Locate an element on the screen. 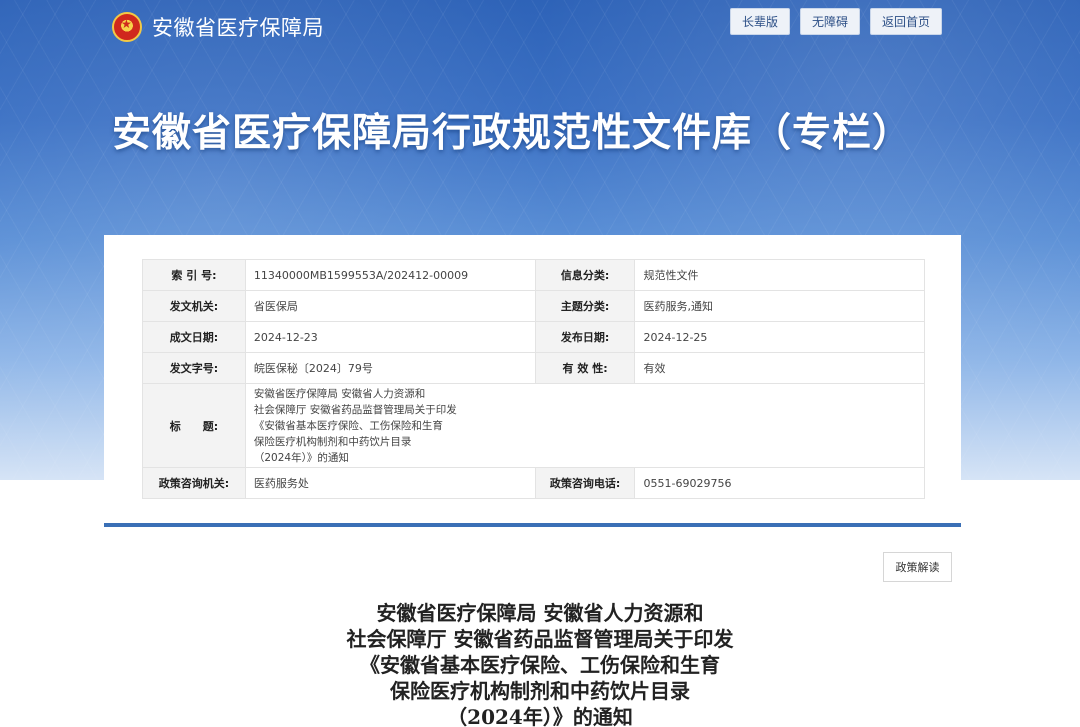  consult-org-label: 政策咨询机关: is located at coordinates (194, 483).